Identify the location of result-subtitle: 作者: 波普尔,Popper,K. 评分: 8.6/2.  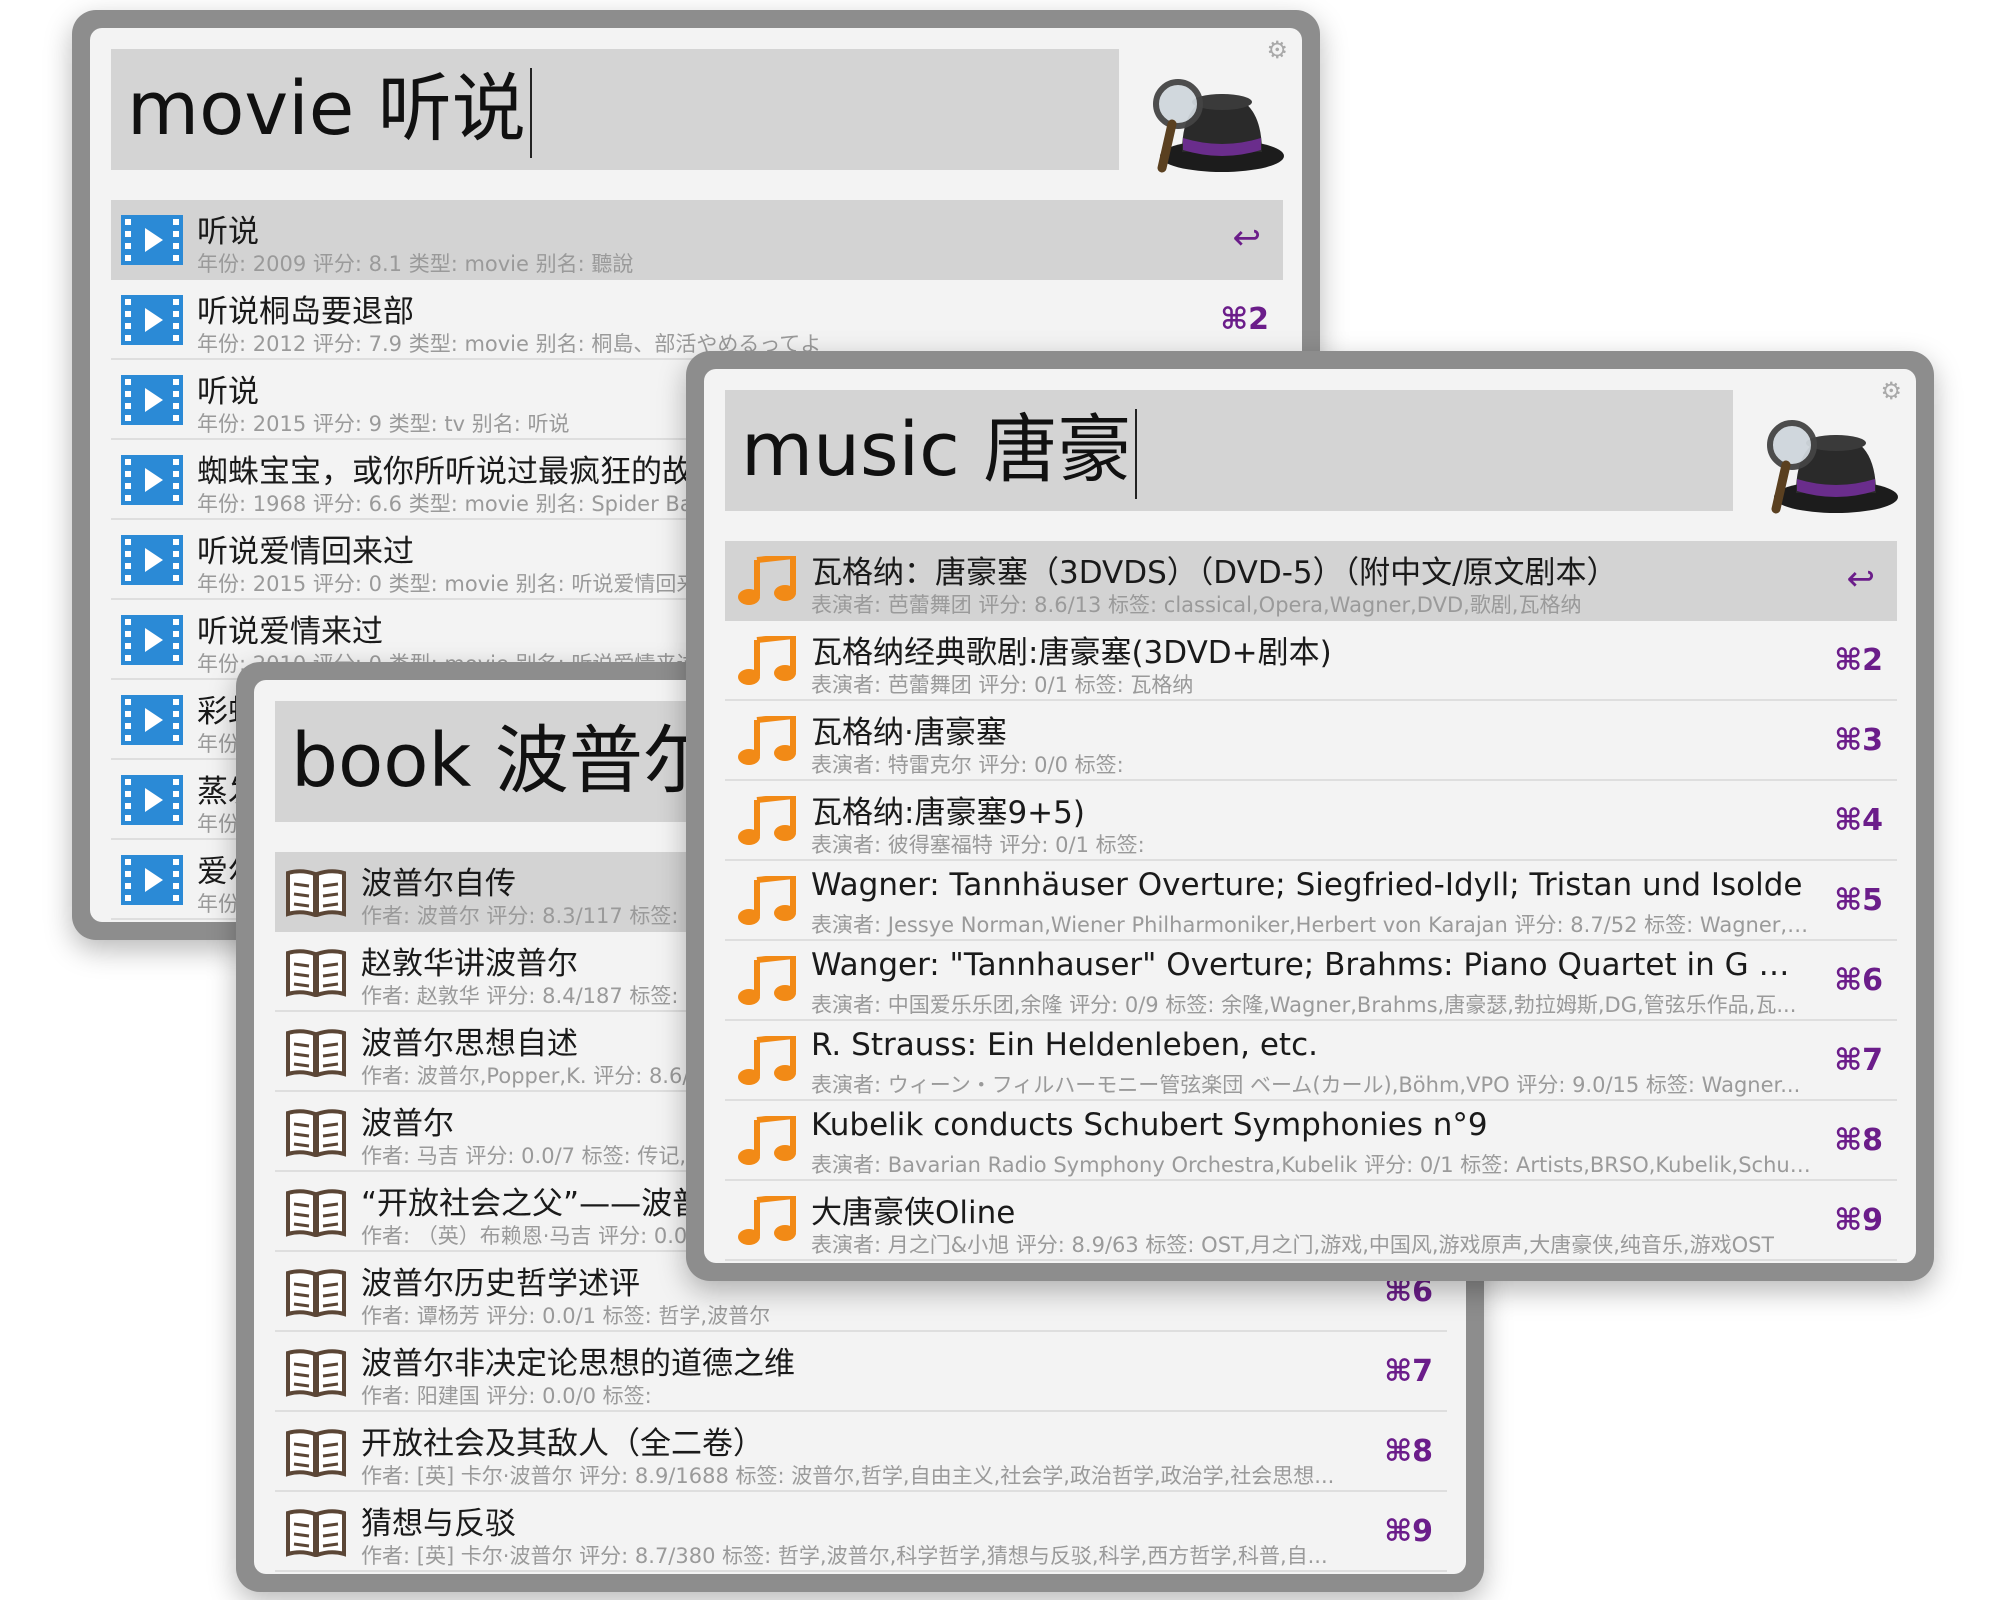
(532, 1076).